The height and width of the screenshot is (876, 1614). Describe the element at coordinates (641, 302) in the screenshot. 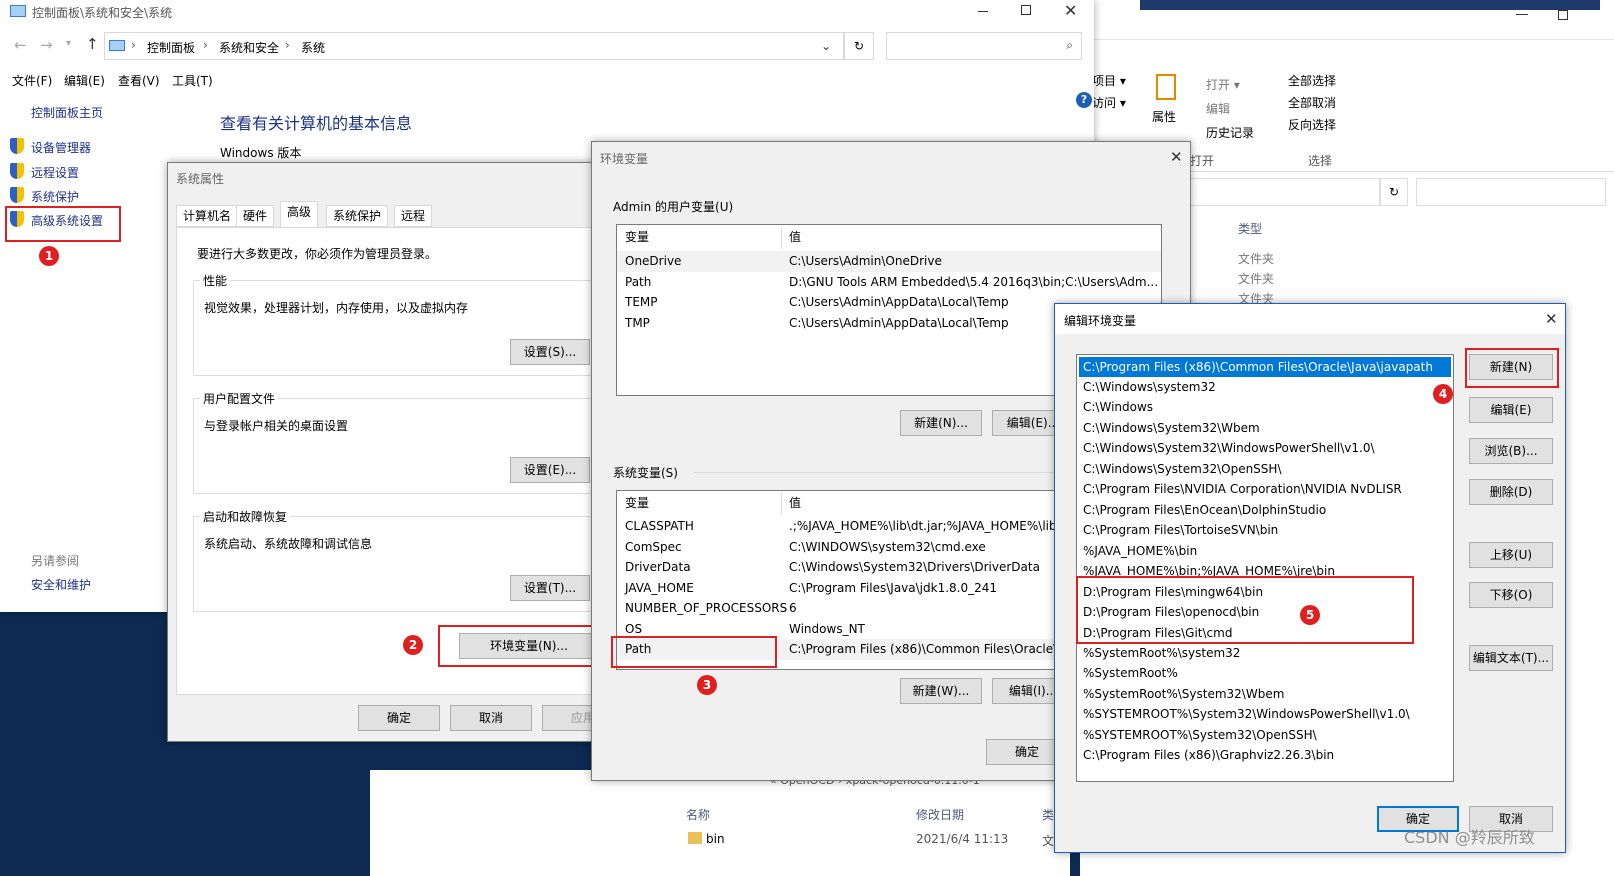

I see `variable-name: TEMP` at that location.